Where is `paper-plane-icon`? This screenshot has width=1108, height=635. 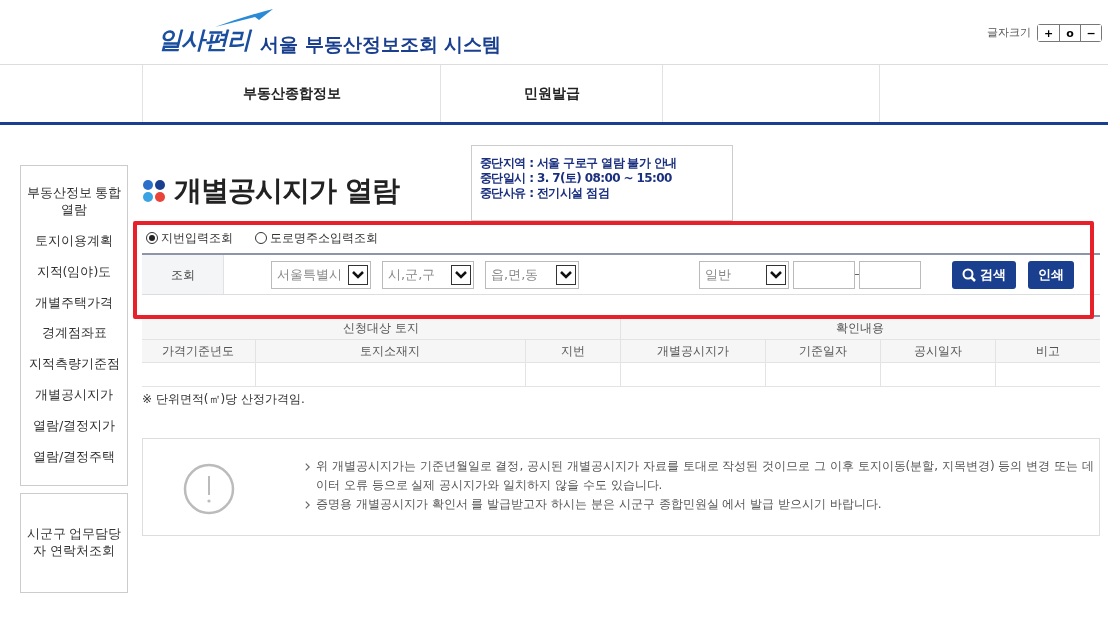 paper-plane-icon is located at coordinates (245, 18).